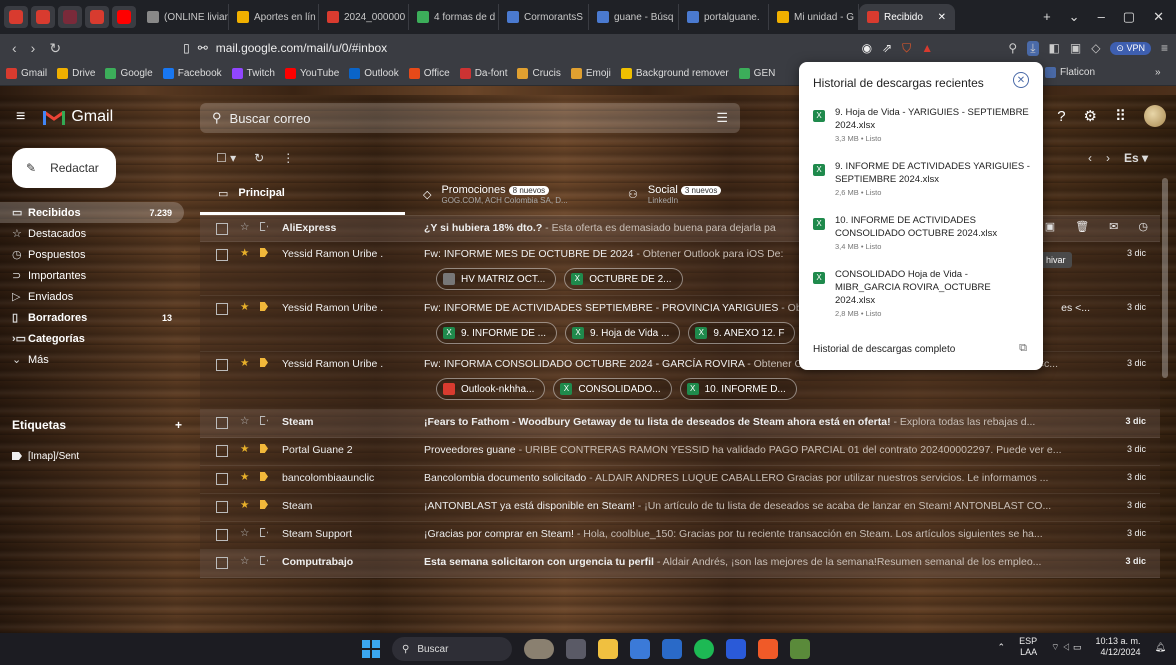 The width and height of the screenshot is (1176, 665). I want to click on leo-icon: ◇, so click(1095, 48).